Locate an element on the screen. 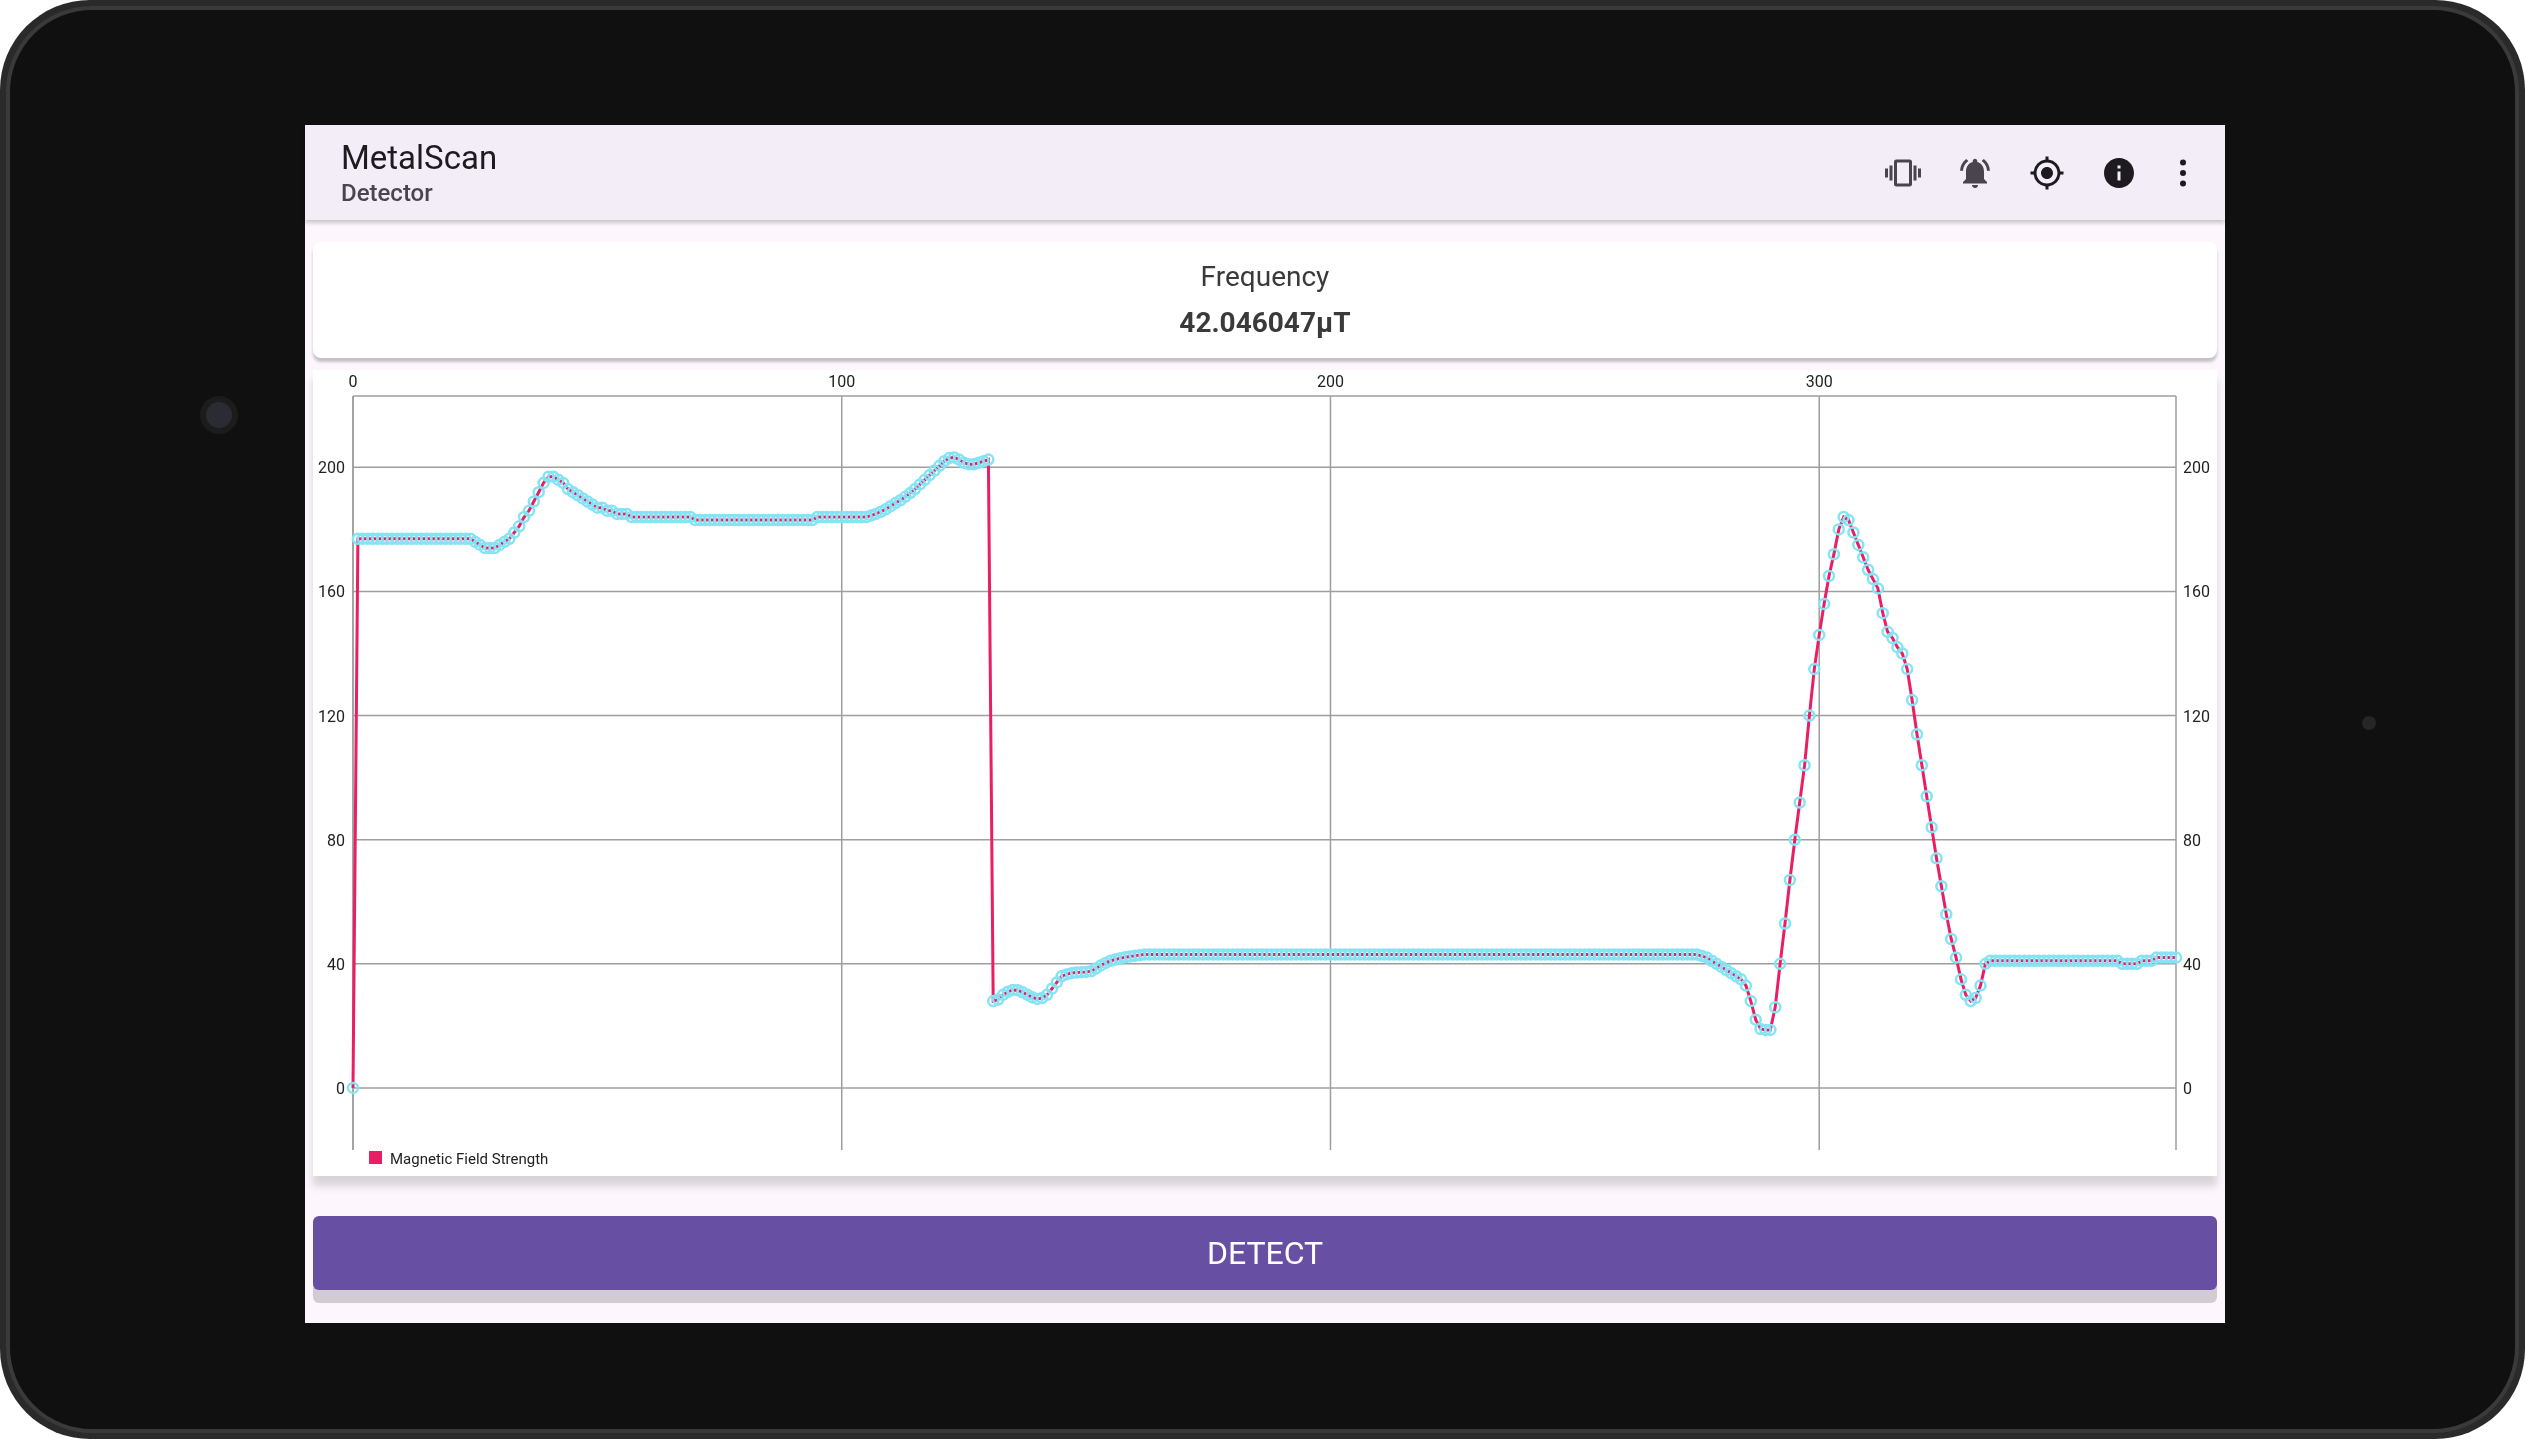  x-axis-label: 300 is located at coordinates (1819, 381).